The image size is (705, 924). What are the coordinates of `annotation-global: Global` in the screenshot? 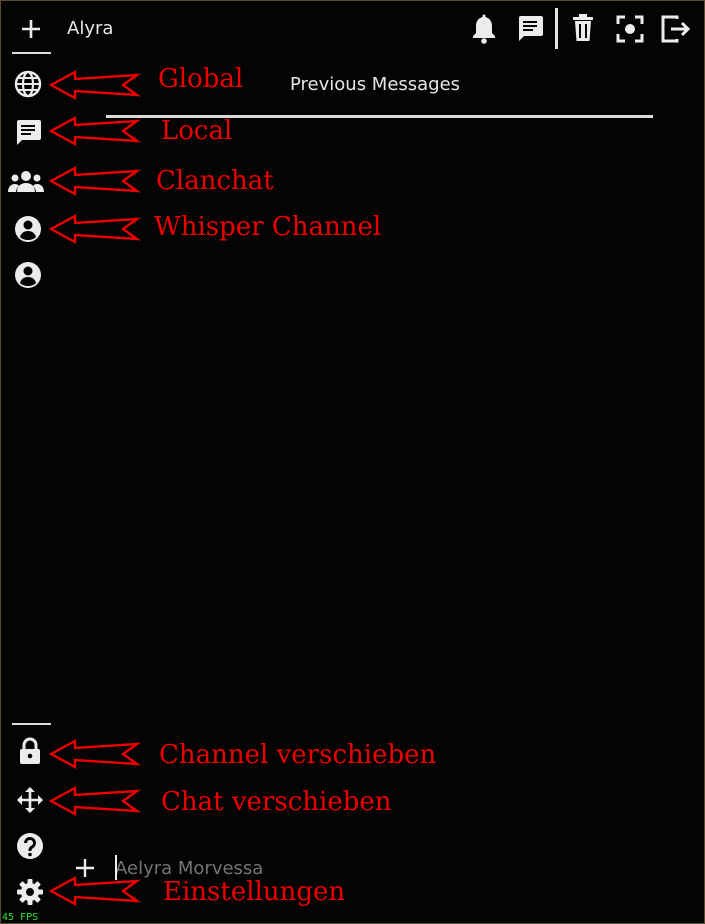 It's located at (201, 79).